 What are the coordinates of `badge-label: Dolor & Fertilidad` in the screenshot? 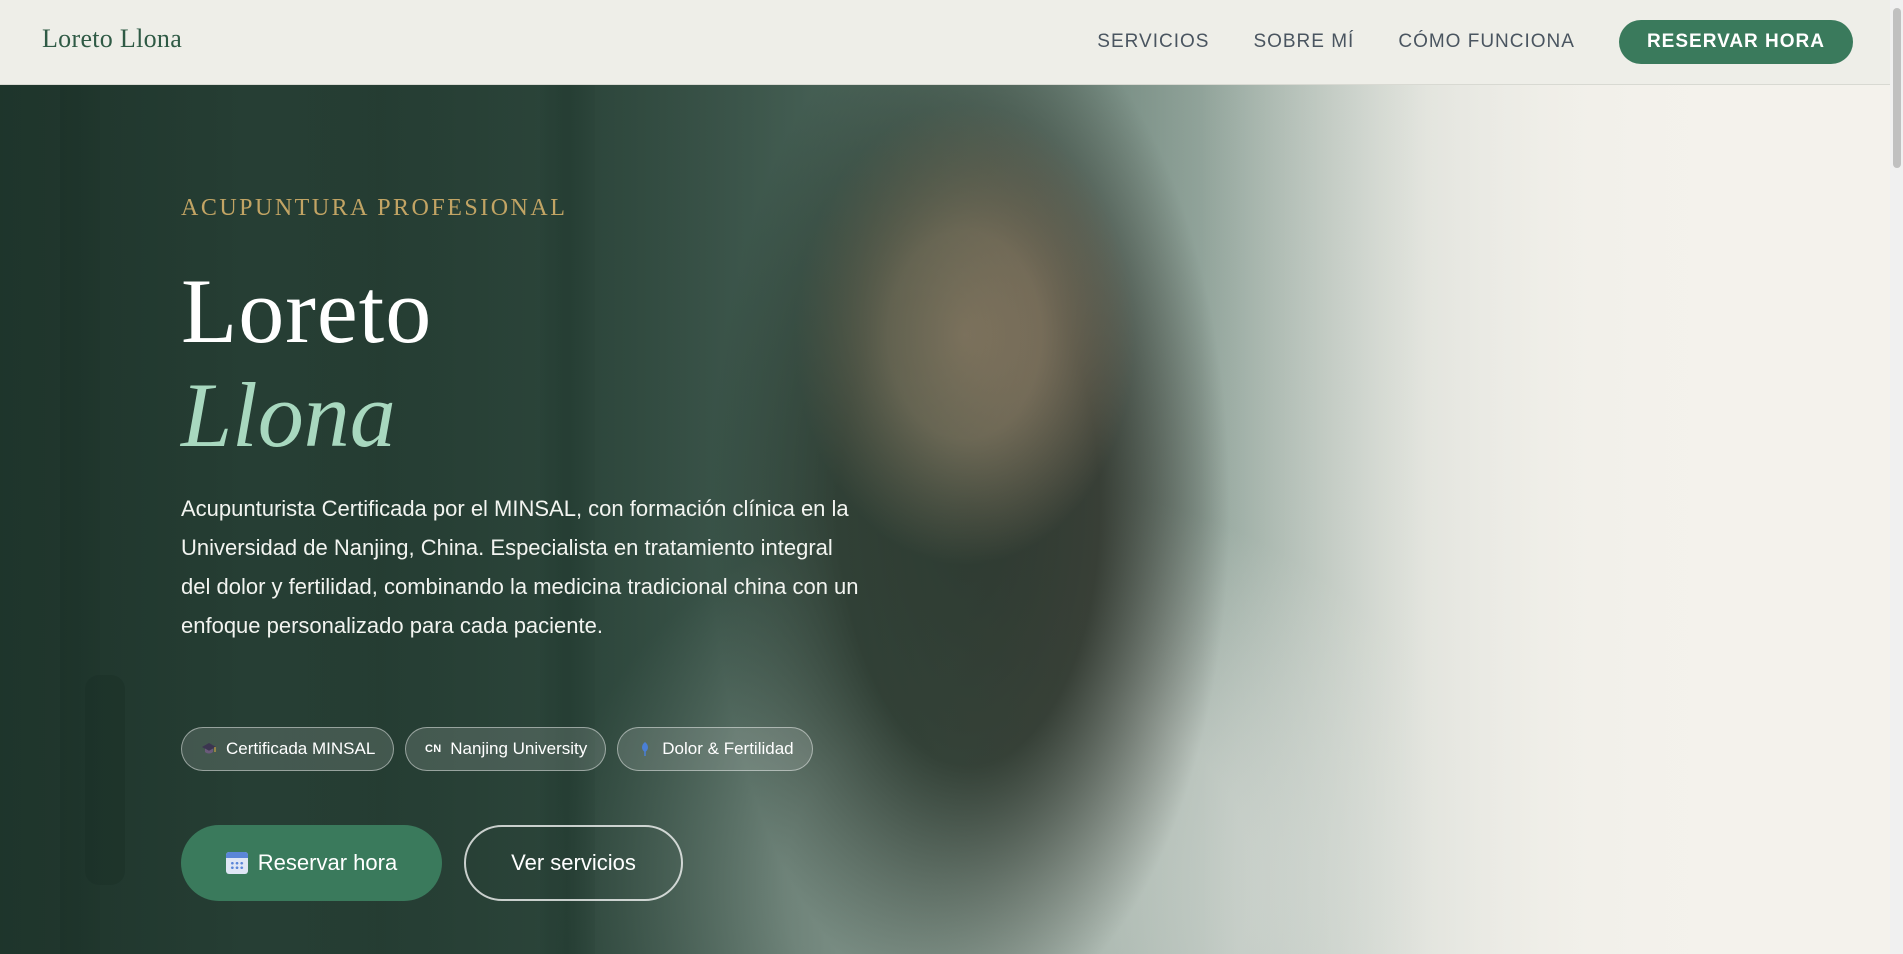 It's located at (728, 748).